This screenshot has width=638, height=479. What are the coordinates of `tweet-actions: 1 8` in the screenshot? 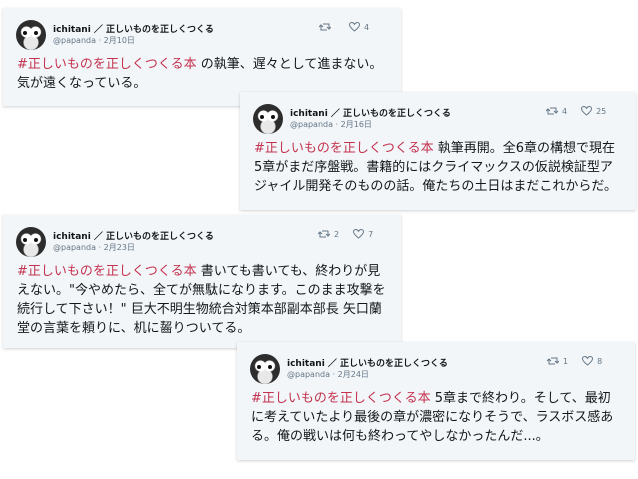 It's located at (581, 361).